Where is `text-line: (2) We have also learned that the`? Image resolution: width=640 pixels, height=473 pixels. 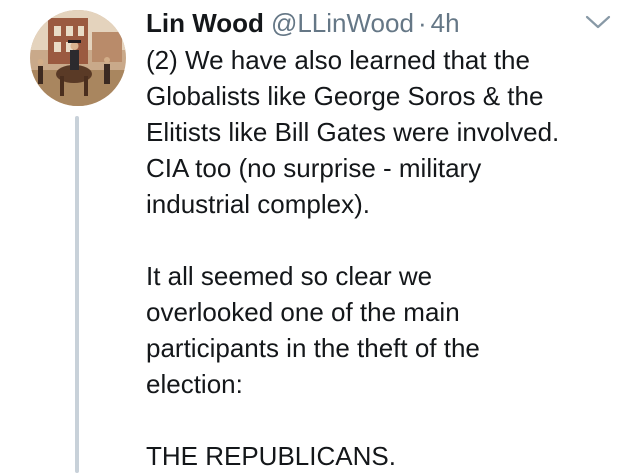
text-line: (2) We have also learned that the is located at coordinates (338, 60).